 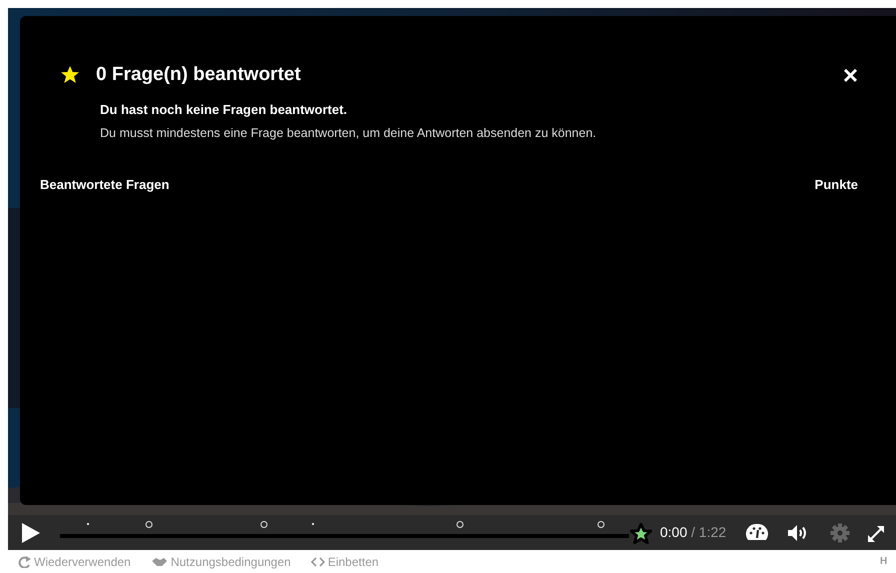 What do you see at coordinates (836, 185) in the screenshot?
I see `column-header: Punkte` at bounding box center [836, 185].